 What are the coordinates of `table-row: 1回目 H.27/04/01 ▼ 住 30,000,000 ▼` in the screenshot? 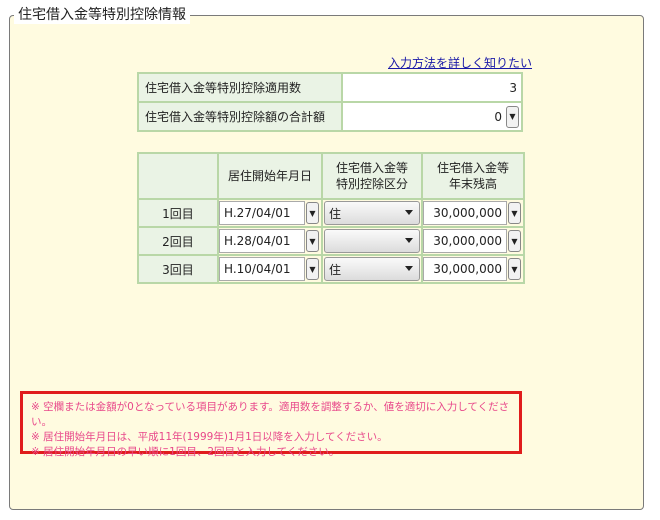 It's located at (331, 213).